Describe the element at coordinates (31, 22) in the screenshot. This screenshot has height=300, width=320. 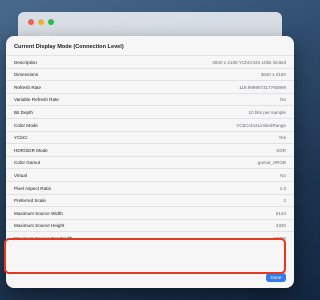
I see `close-window-icon` at that location.